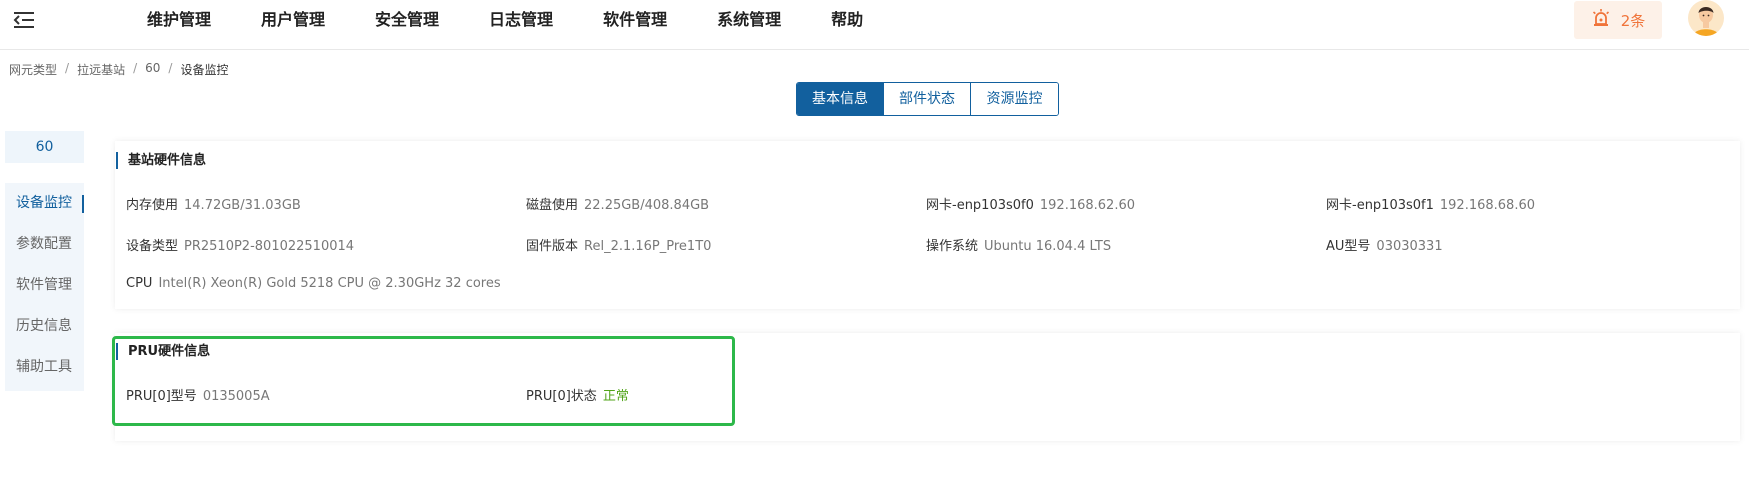  Describe the element at coordinates (163, 351) in the screenshot. I see `card-title: PRU硬件信息` at that location.